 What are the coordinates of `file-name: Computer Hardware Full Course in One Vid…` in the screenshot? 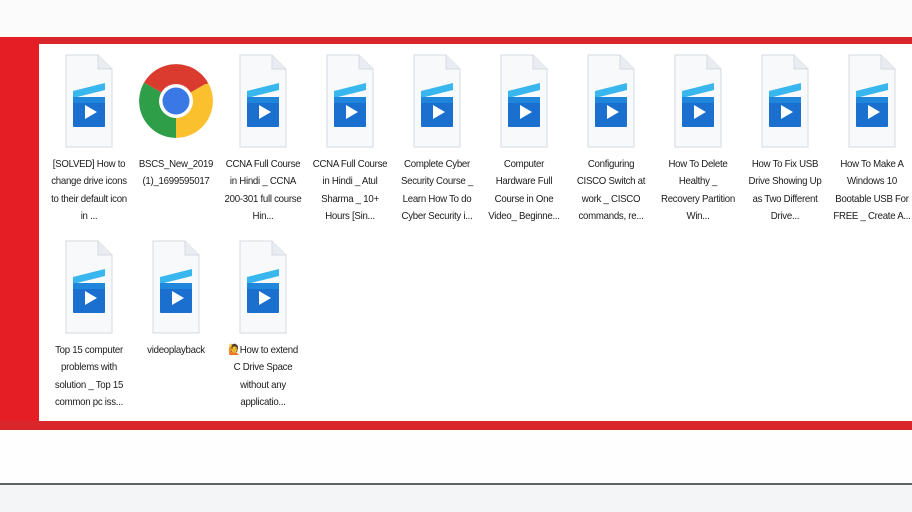 It's located at (523, 190).